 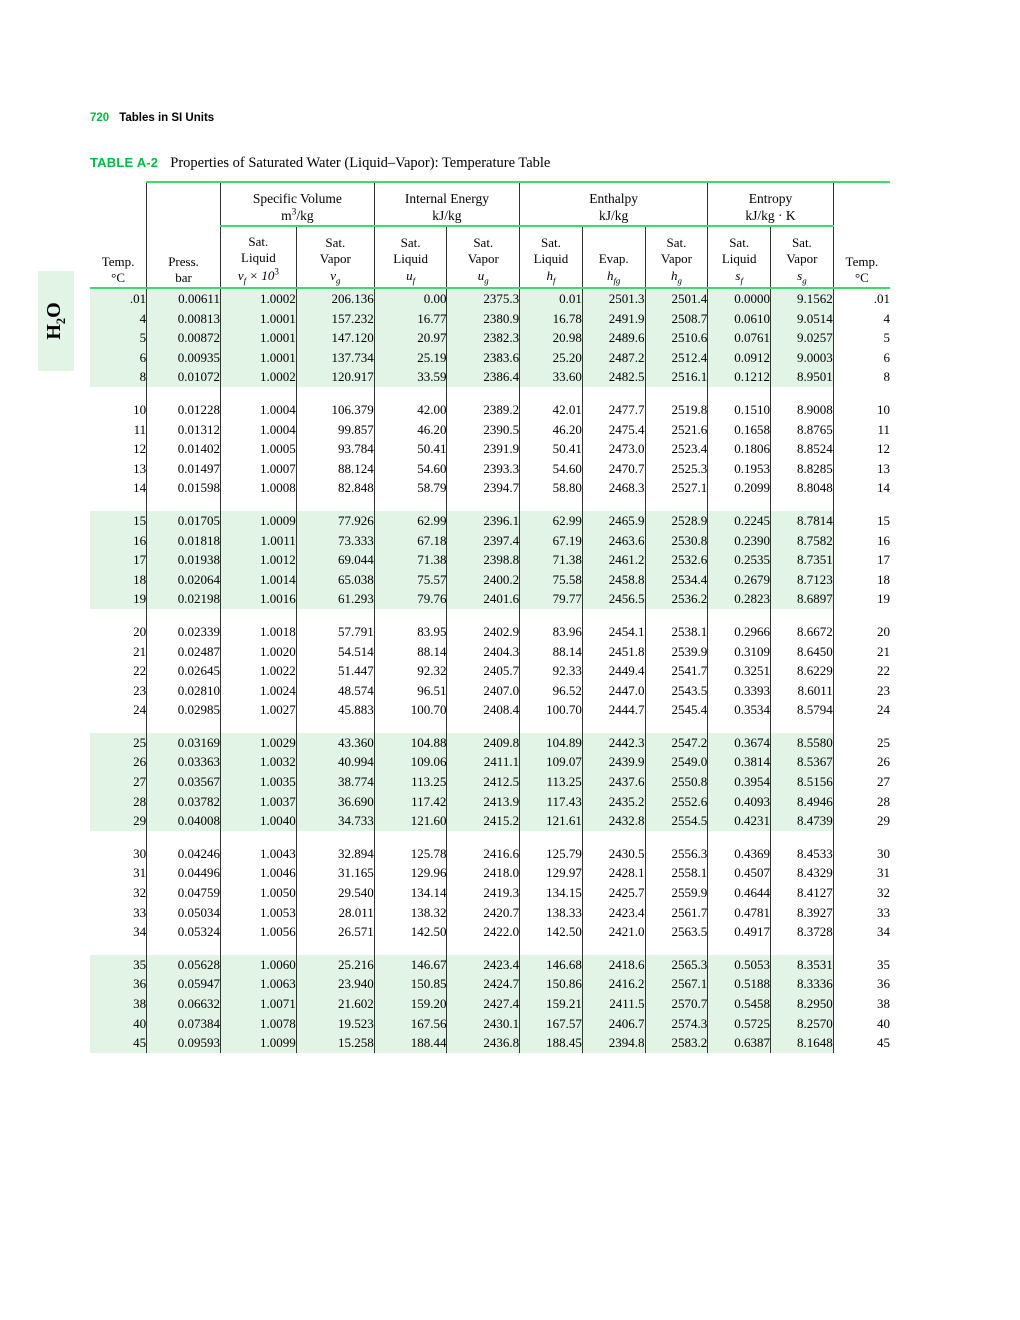 I want to click on cell-vg: 73.333, so click(x=335, y=540).